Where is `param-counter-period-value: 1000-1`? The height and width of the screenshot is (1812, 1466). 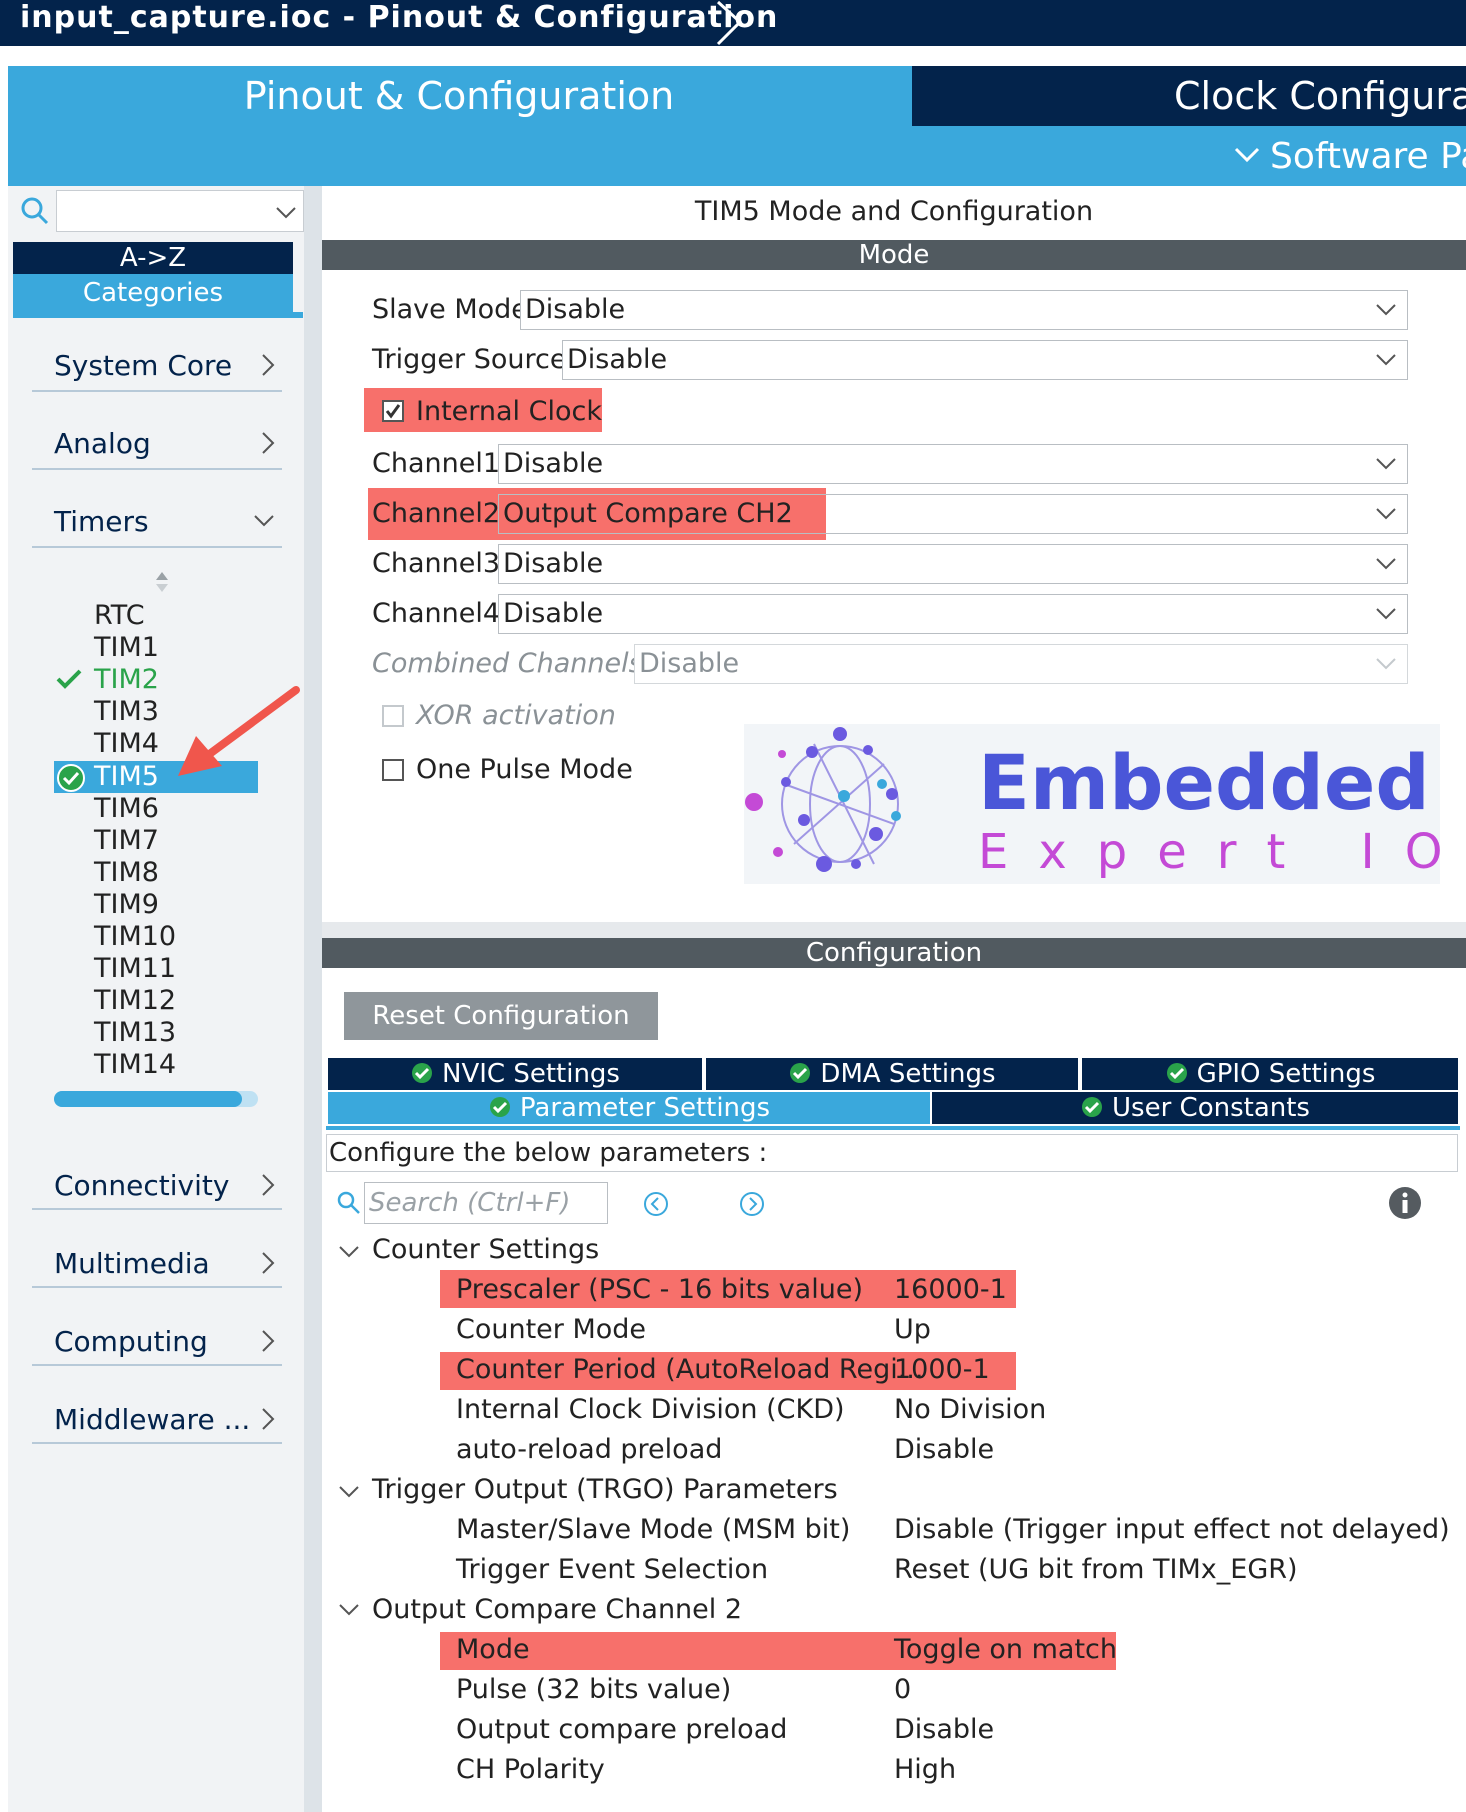
param-counter-period-value: 1000-1 is located at coordinates (942, 1370).